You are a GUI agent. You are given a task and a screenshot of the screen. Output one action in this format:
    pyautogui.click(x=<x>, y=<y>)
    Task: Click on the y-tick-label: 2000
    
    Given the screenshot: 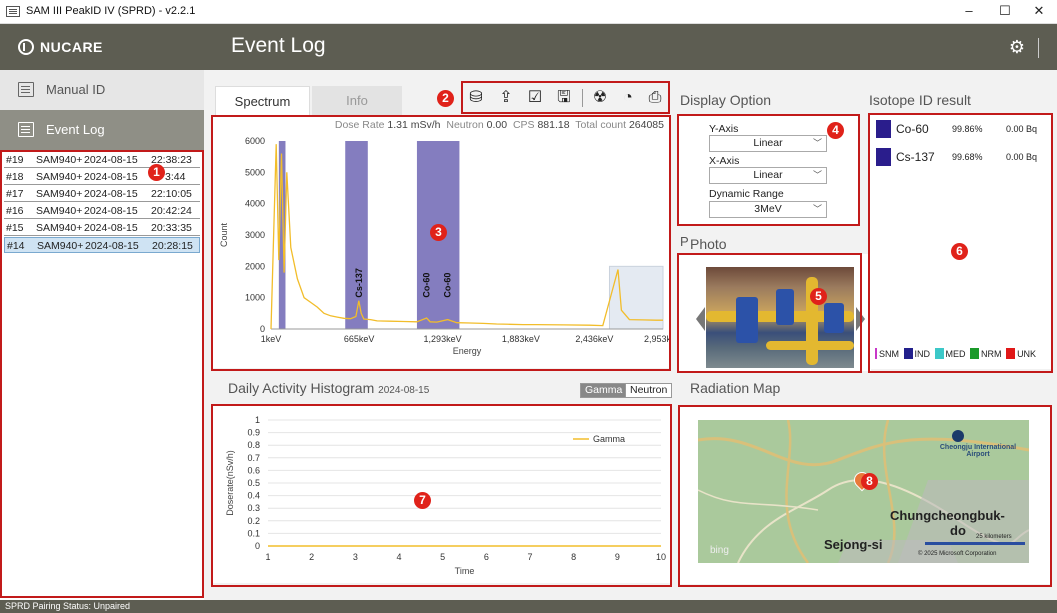 What is the action you would take?
    pyautogui.click(x=255, y=266)
    